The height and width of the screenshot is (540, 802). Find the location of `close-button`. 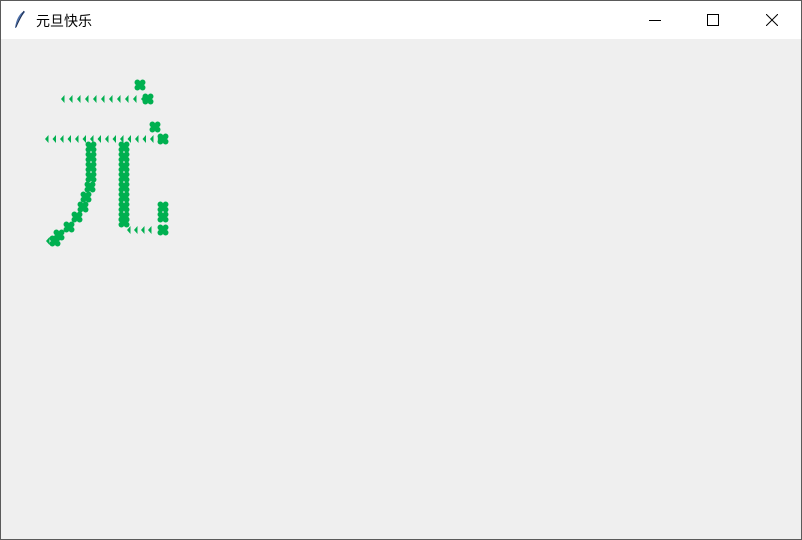

close-button is located at coordinates (772, 20).